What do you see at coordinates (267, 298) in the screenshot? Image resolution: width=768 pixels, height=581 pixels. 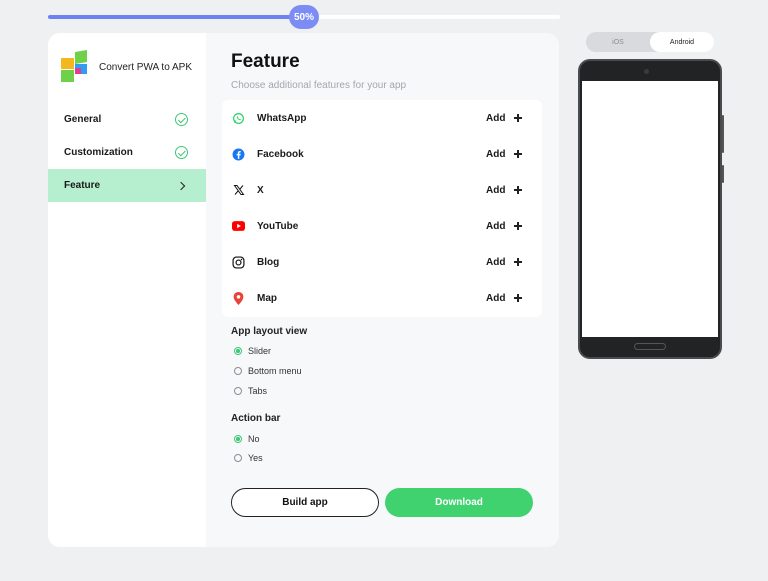 I see `feature-name: Map` at bounding box center [267, 298].